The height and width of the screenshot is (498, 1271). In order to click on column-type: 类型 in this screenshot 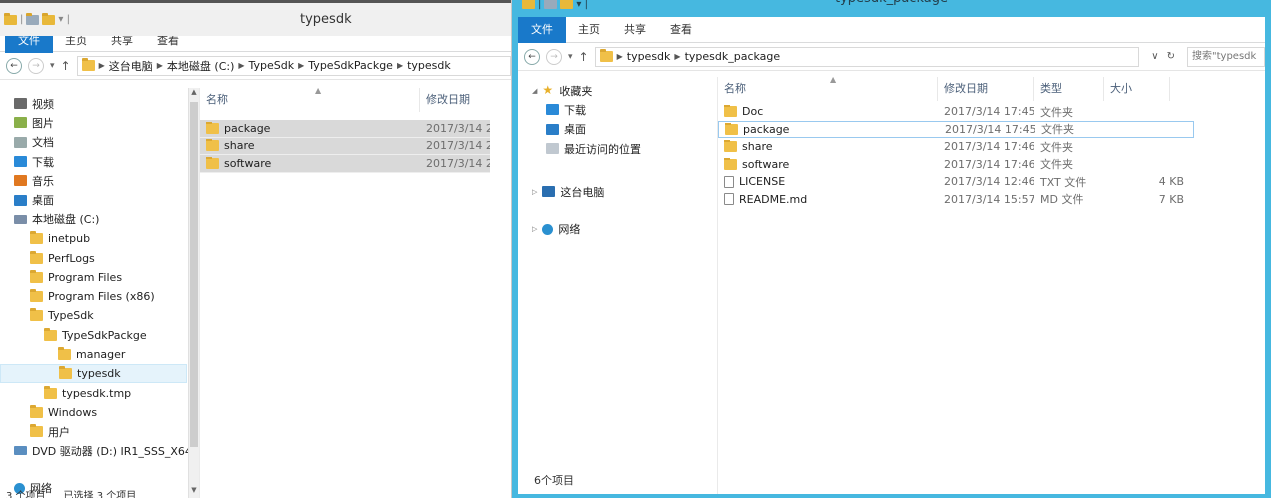, I will do `click(1069, 89)`.